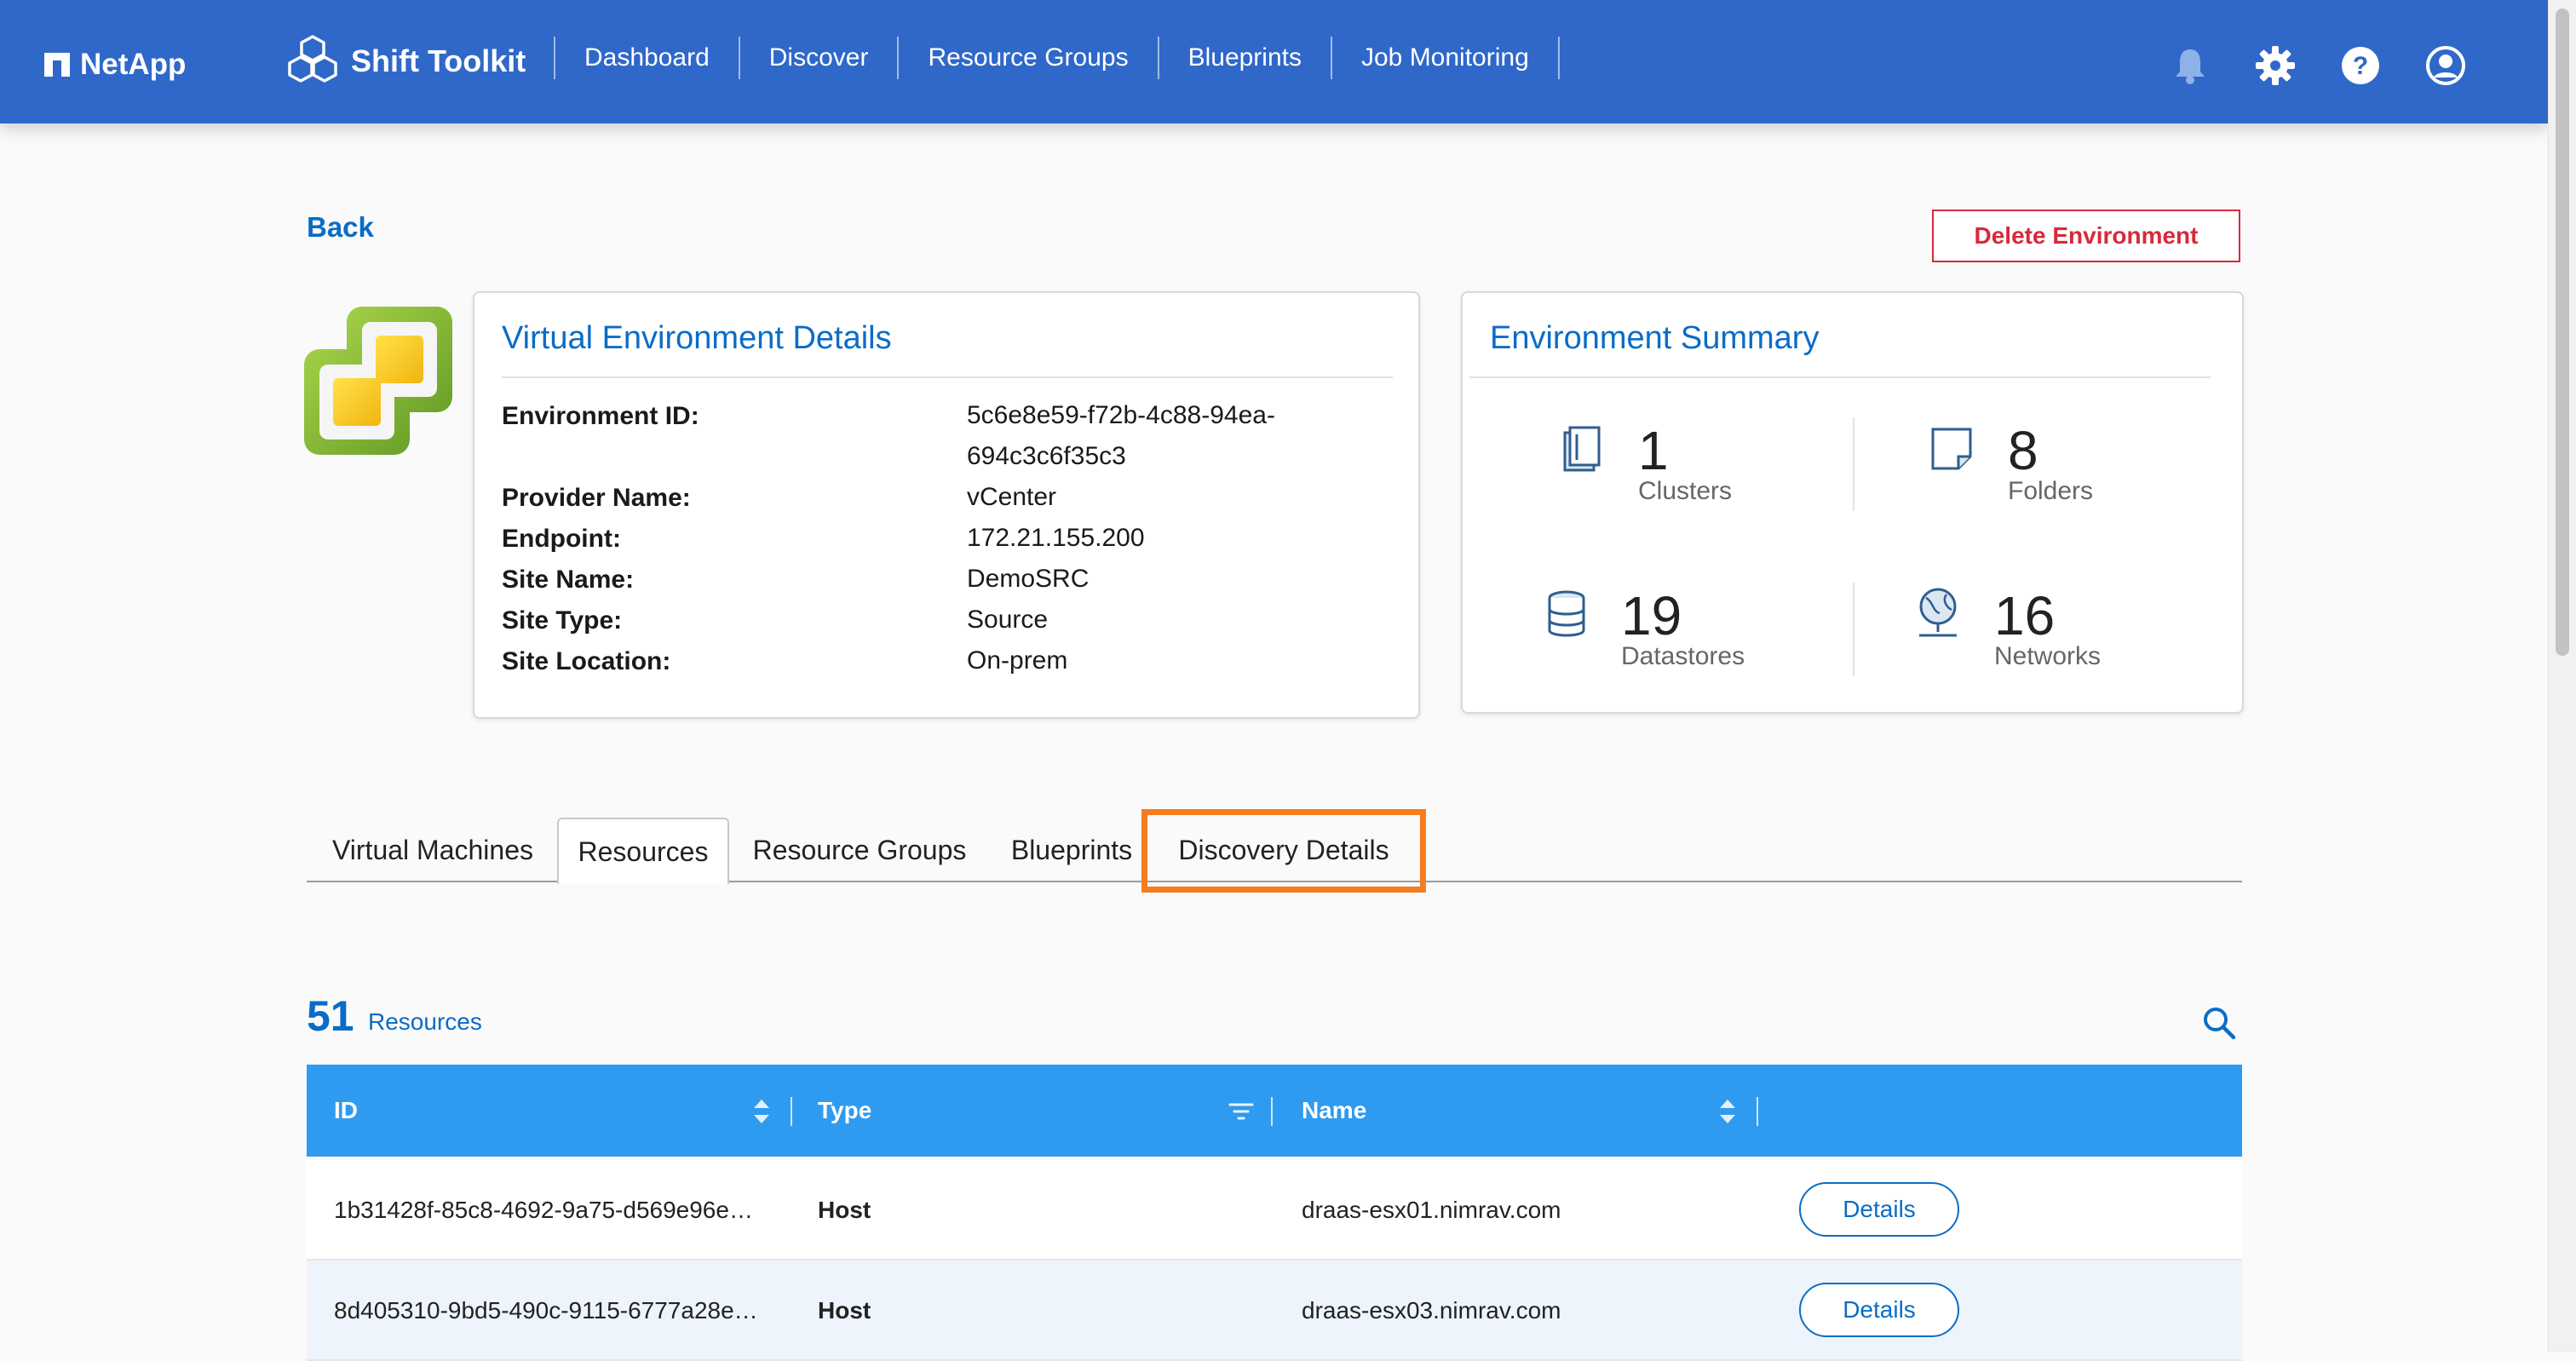 The width and height of the screenshot is (2576, 1361). Describe the element at coordinates (341, 227) in the screenshot. I see `back-link: Back` at that location.